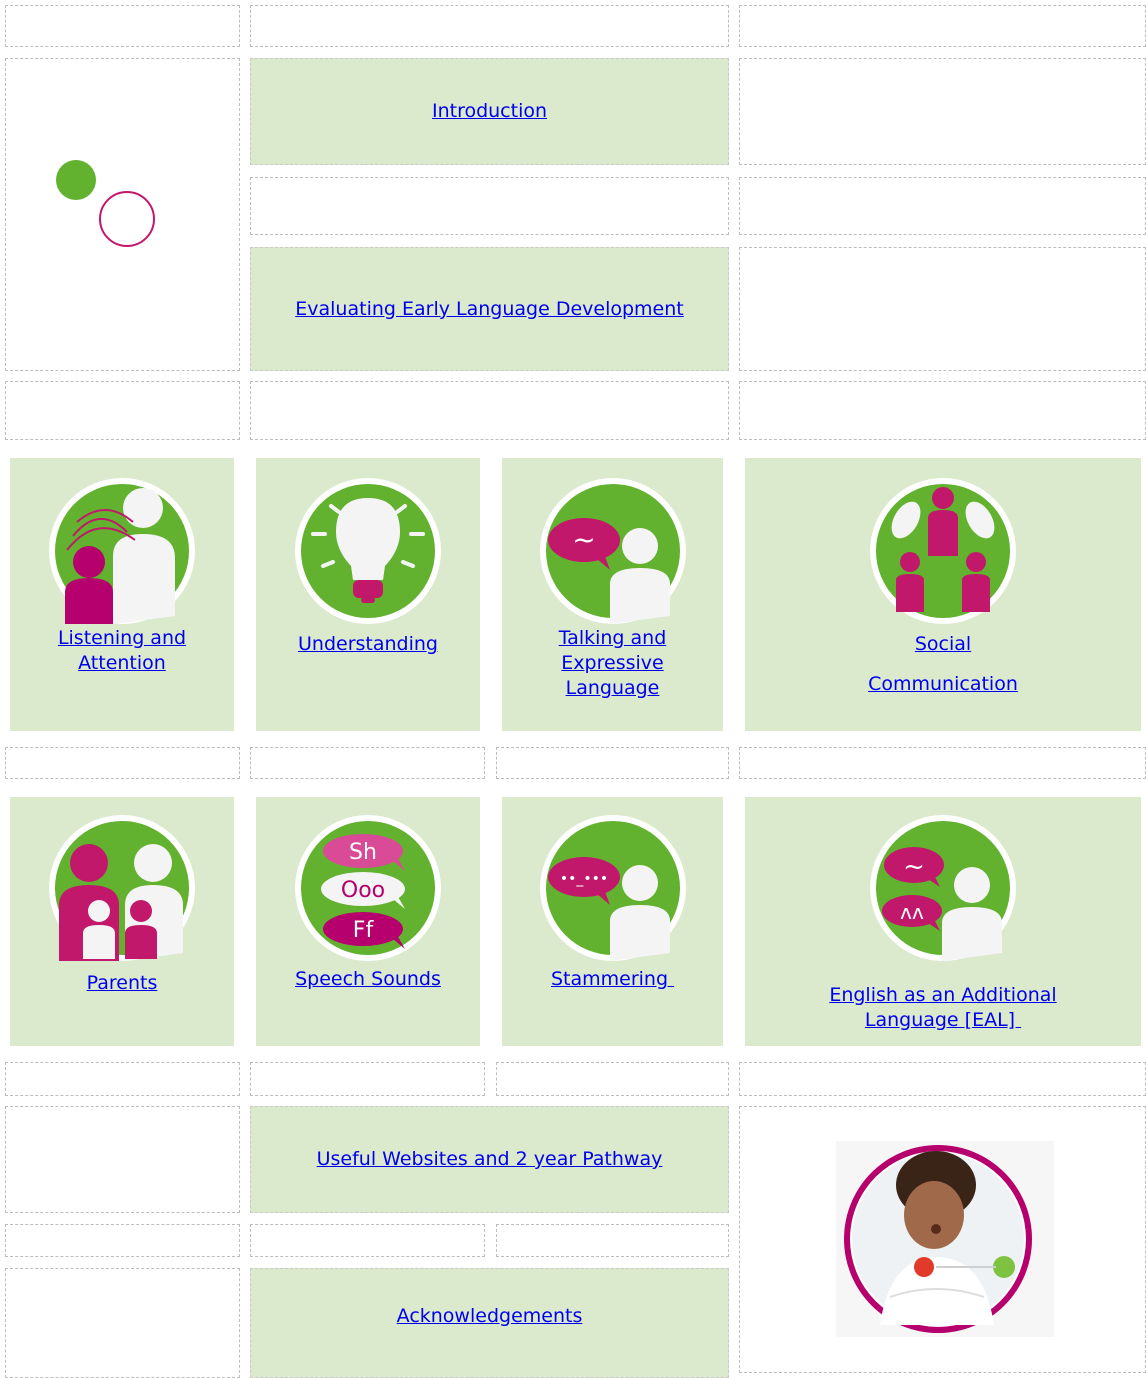 The width and height of the screenshot is (1146, 1378). What do you see at coordinates (612, 888) in the screenshot?
I see `stammering-icon: ••_•••` at bounding box center [612, 888].